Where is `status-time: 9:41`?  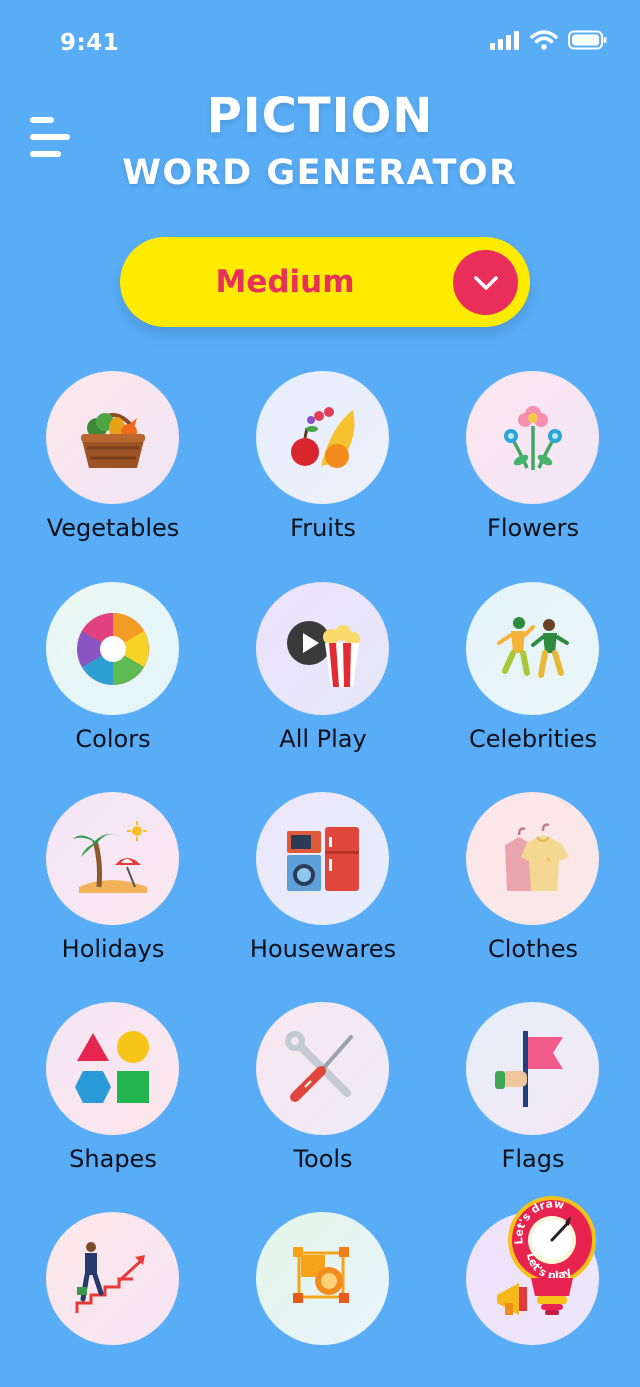
status-time: 9:41 is located at coordinates (90, 43).